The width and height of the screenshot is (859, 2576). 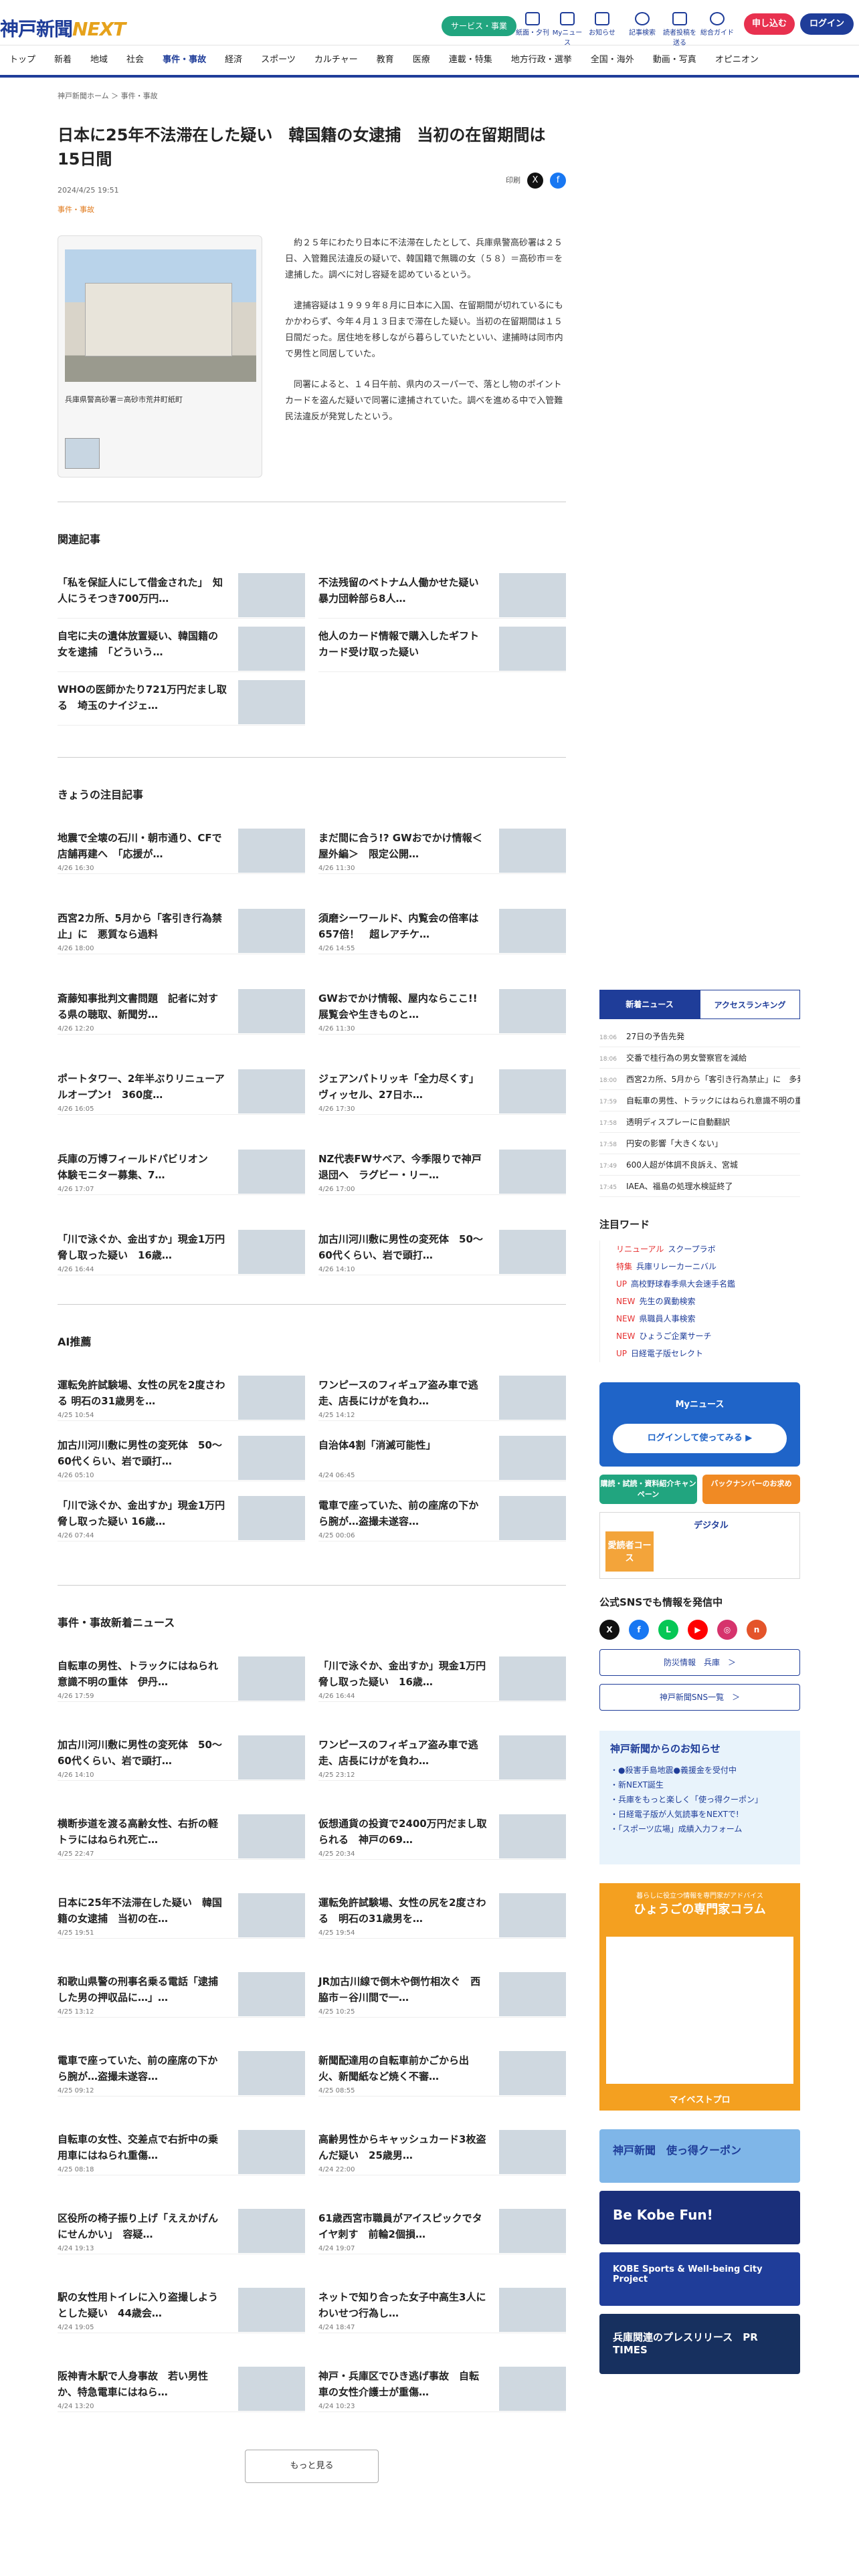 What do you see at coordinates (700, 1439) in the screenshot?
I see `my-news-login-button: ログインして使ってみる ▶` at bounding box center [700, 1439].